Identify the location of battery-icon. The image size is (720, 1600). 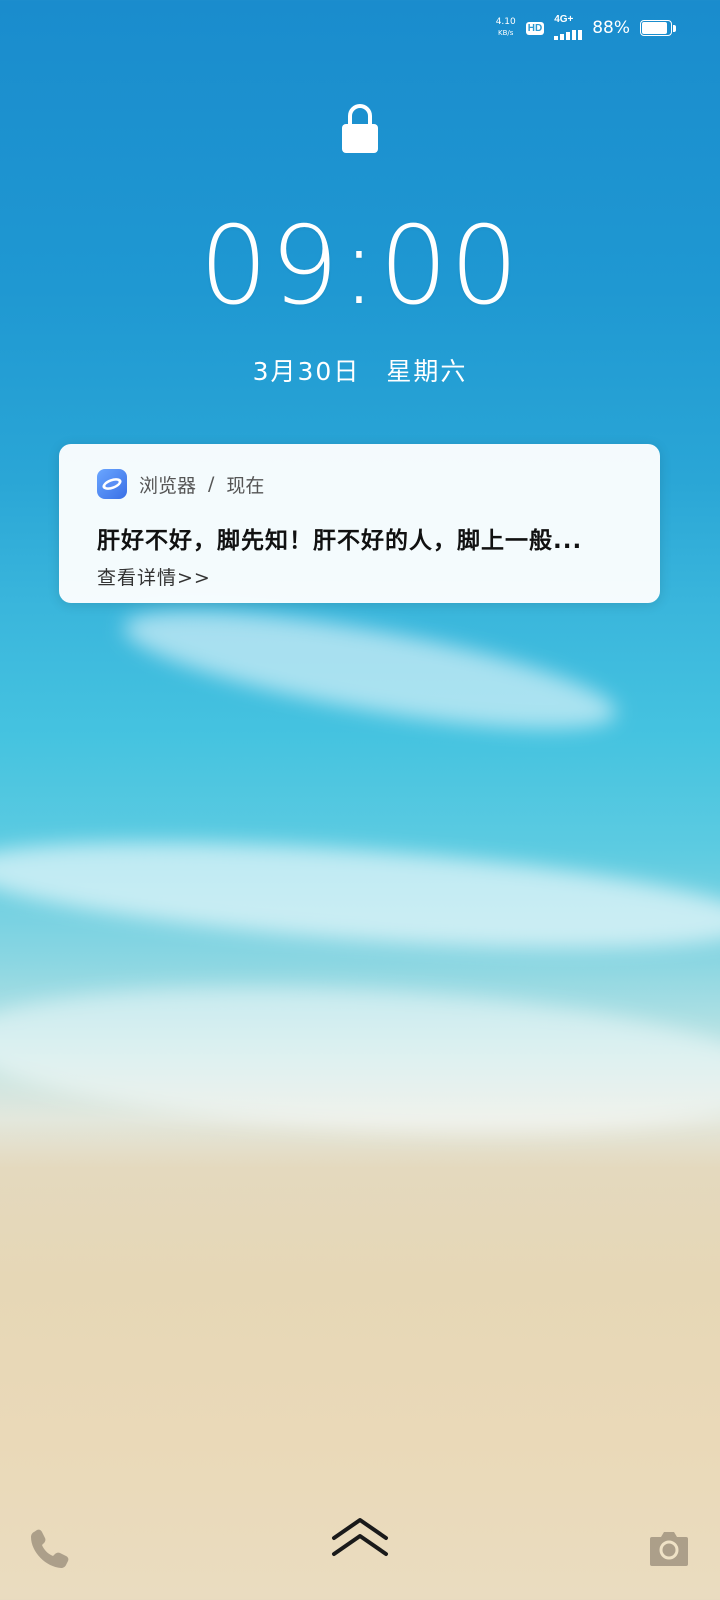
(658, 28).